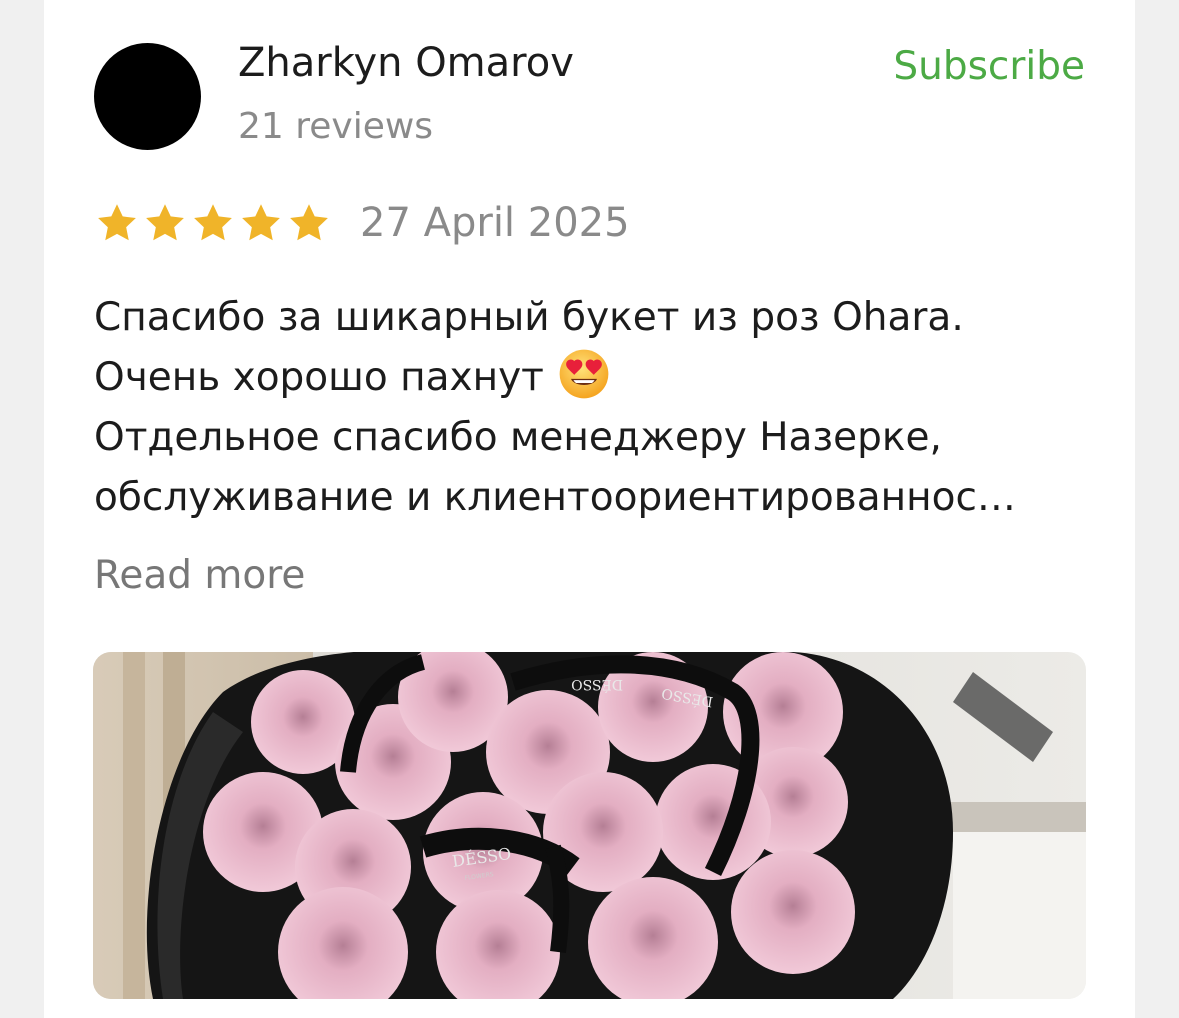 The image size is (1179, 1018). I want to click on heart-eyes-emoji-icon, so click(584, 374).